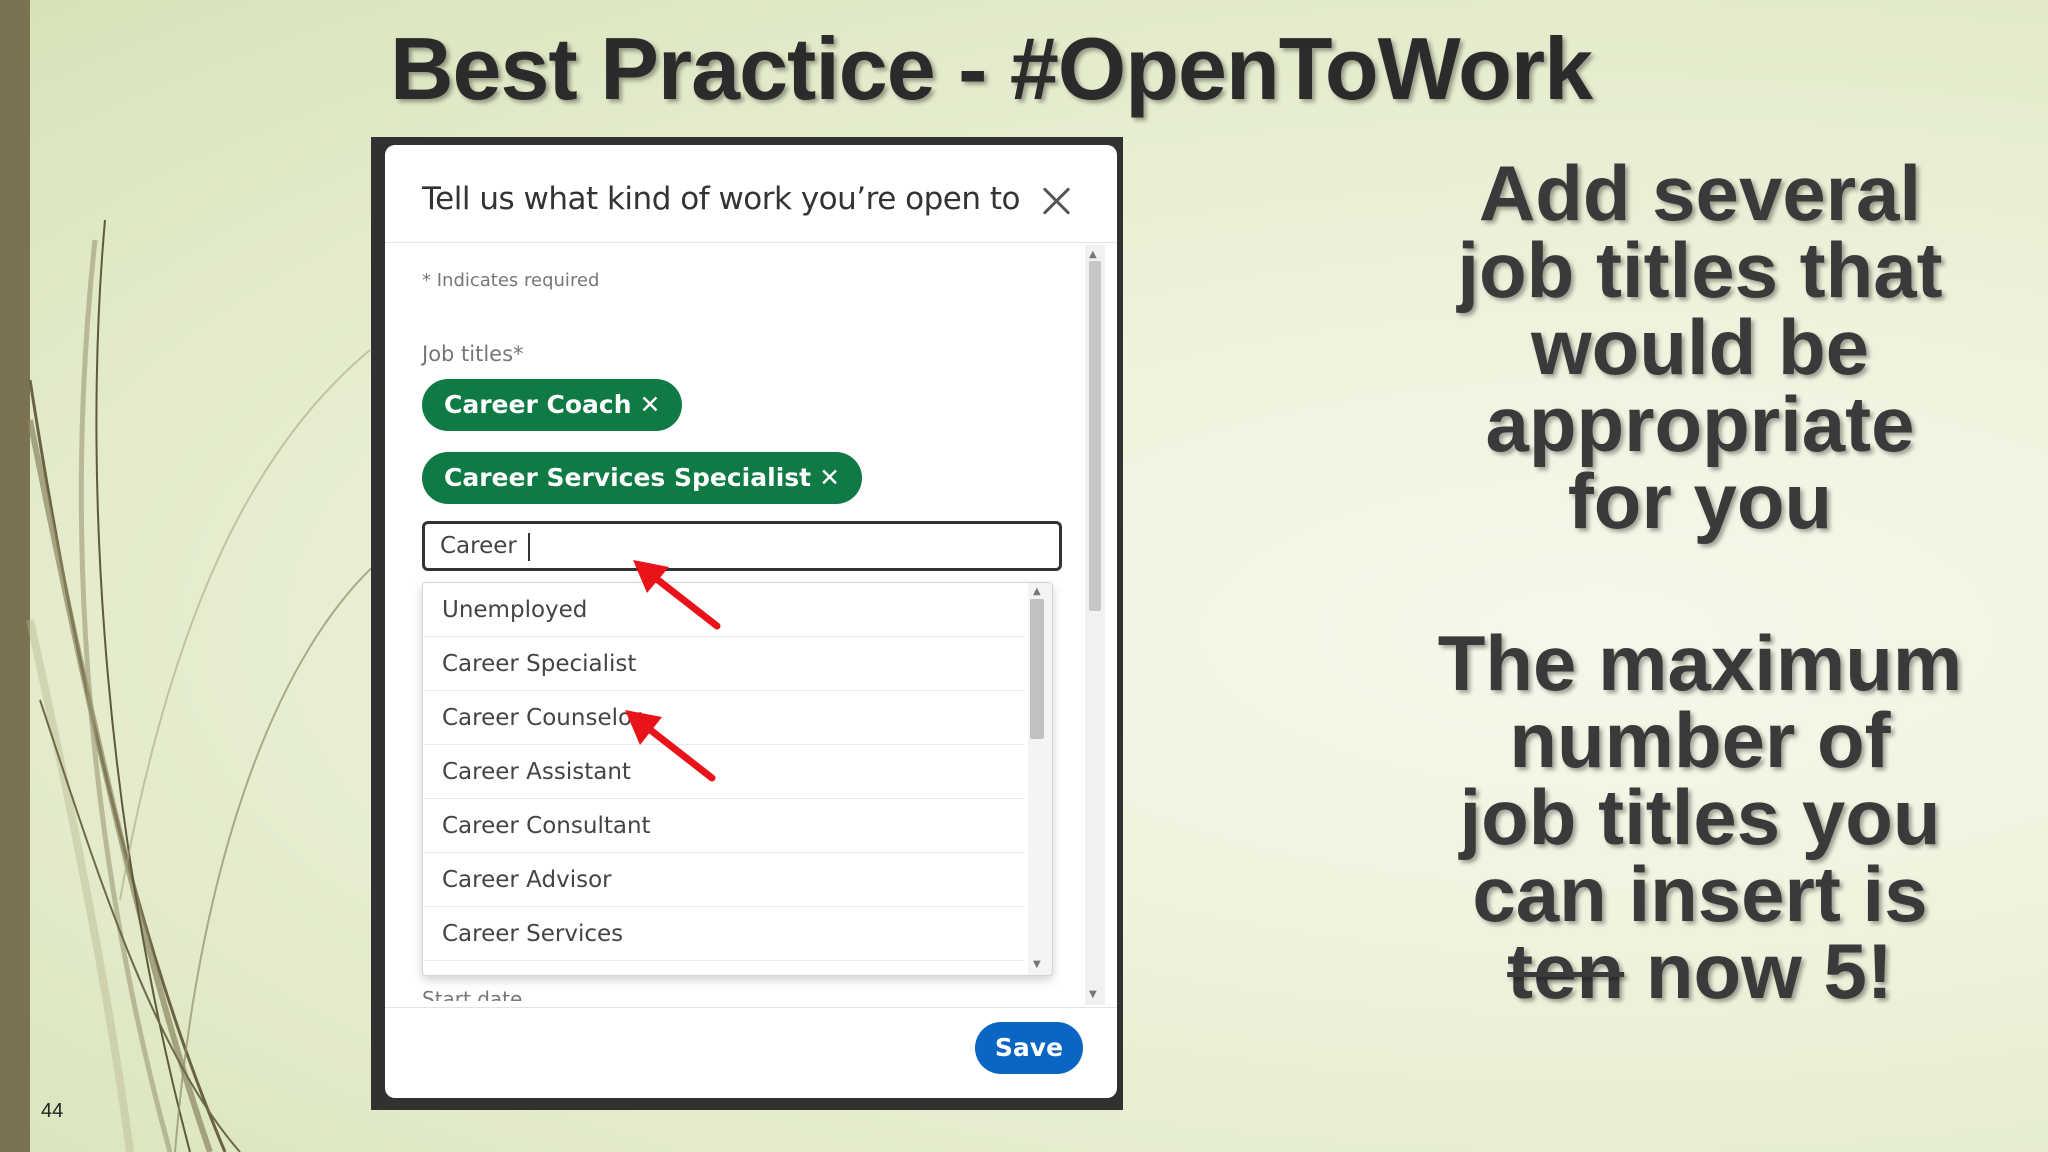  I want to click on suggestion-item: Career Specialist, so click(724, 664).